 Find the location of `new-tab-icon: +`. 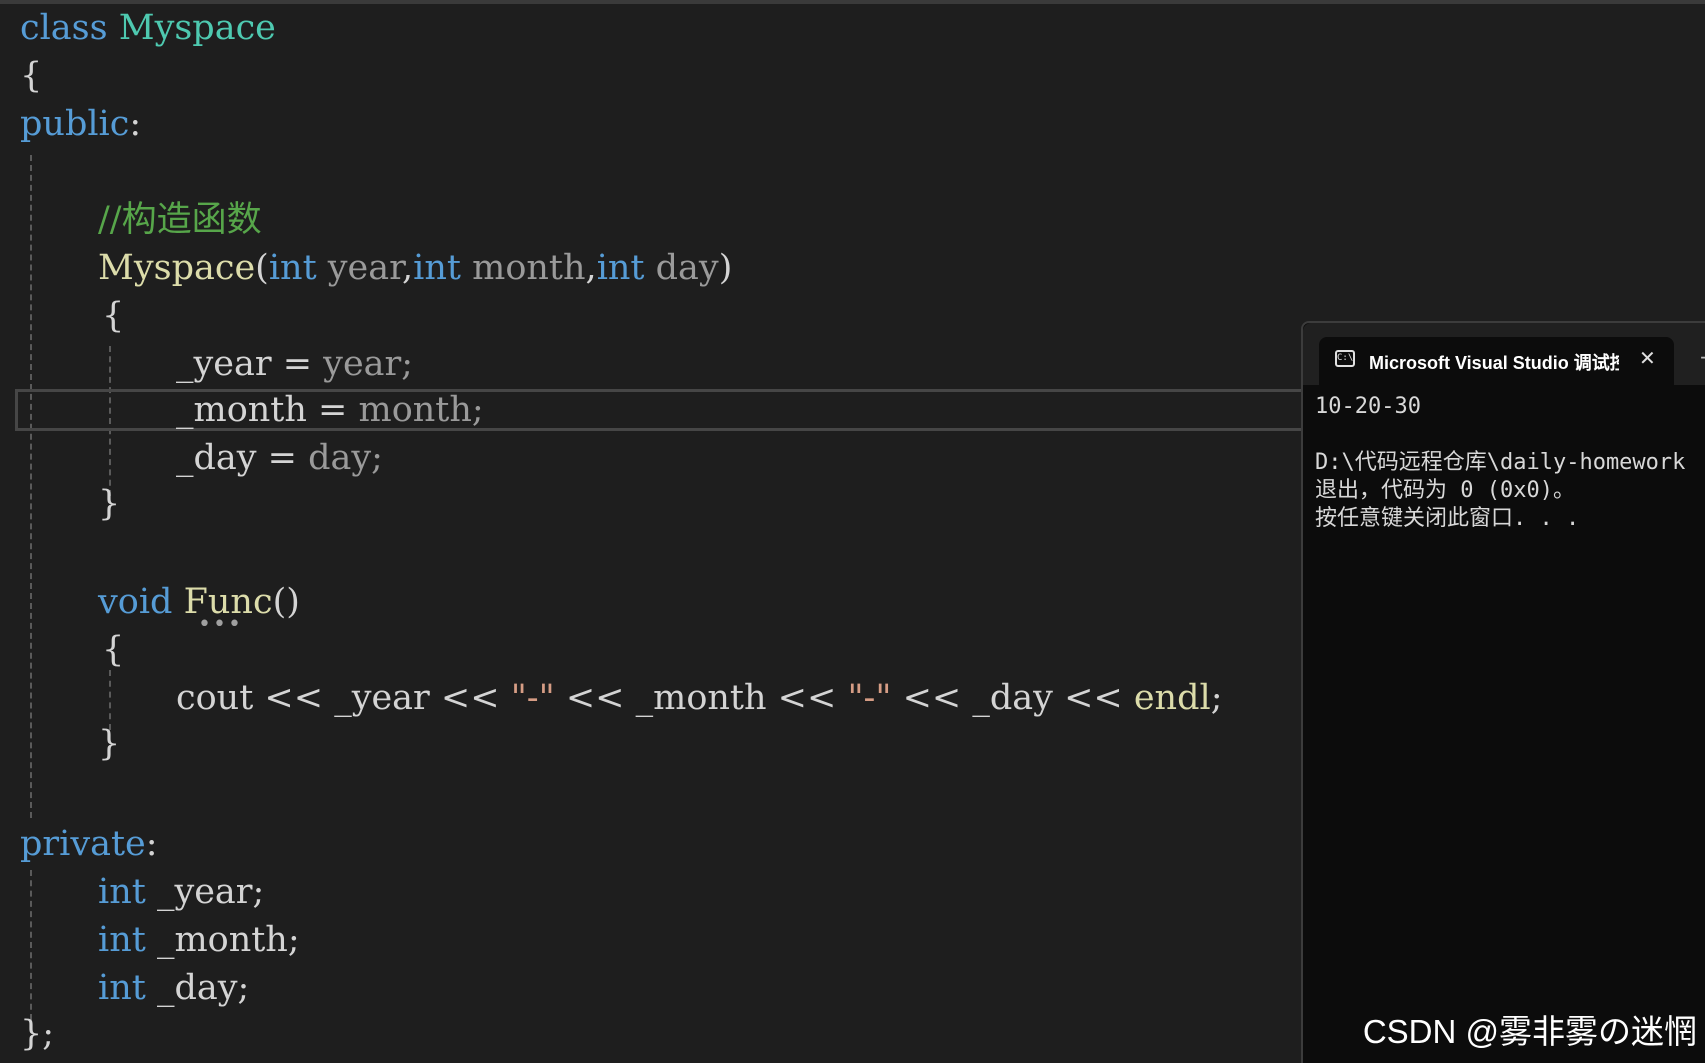

new-tab-icon: + is located at coordinates (1702, 357).